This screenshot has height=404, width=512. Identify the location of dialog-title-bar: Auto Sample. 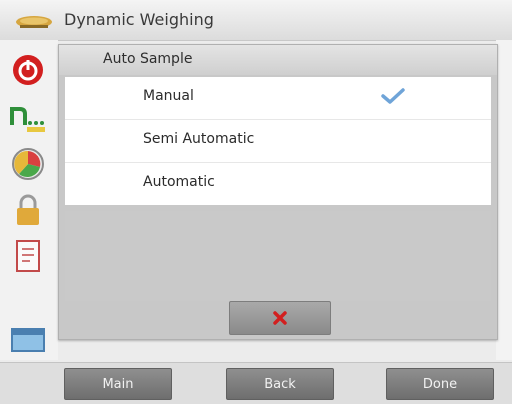
(278, 60).